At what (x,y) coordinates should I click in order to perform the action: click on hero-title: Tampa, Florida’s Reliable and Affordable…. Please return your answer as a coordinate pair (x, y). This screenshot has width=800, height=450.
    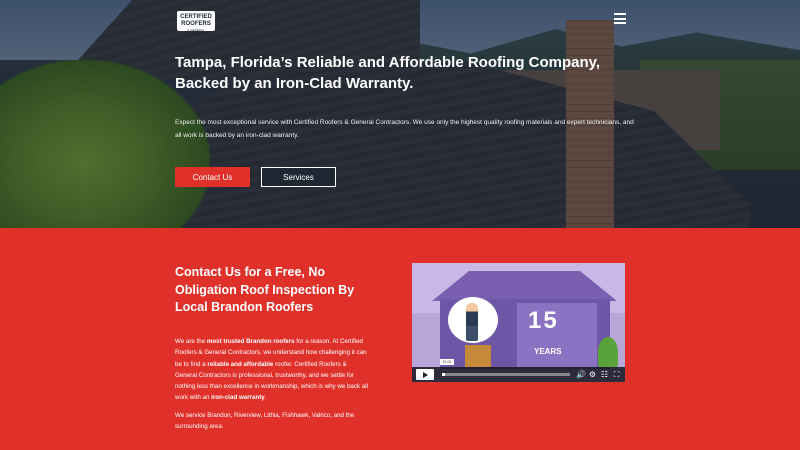
    Looking at the image, I should click on (388, 73).